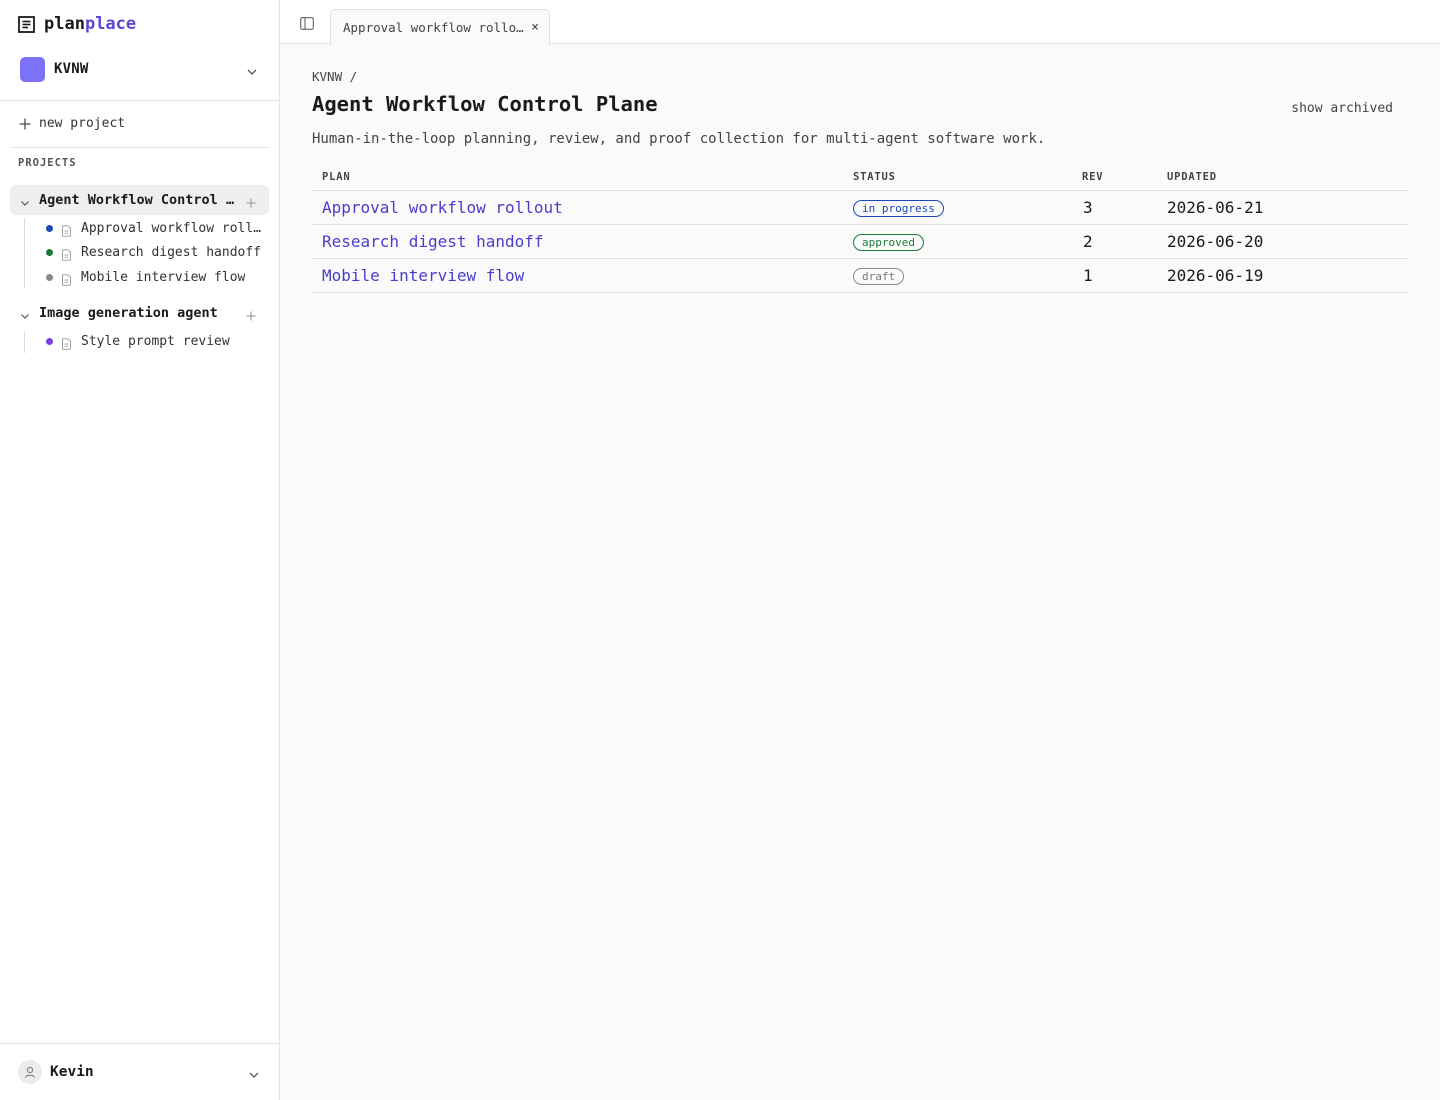 This screenshot has width=1440, height=1100. I want to click on revision-number: 3, so click(1088, 207).